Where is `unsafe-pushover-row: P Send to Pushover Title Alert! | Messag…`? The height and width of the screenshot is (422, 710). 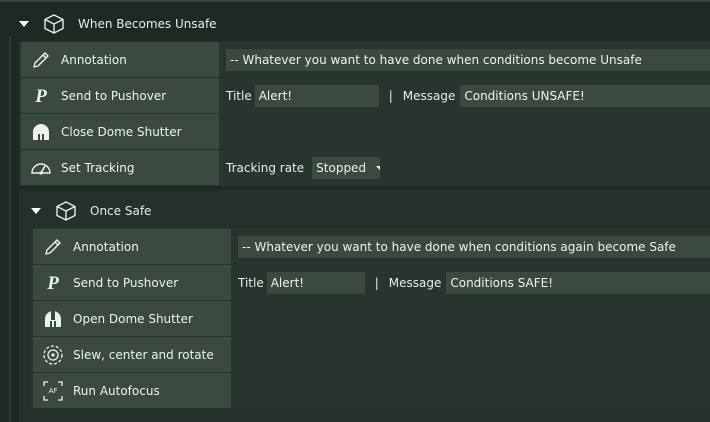 unsafe-pushover-row: P Send to Pushover Title Alert! | Messag… is located at coordinates (365, 95).